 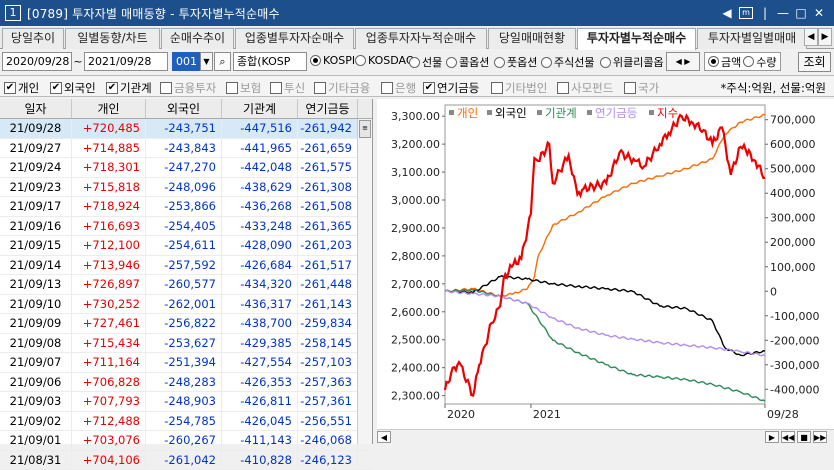 I want to click on radio-put-dot, so click(x=499, y=62).